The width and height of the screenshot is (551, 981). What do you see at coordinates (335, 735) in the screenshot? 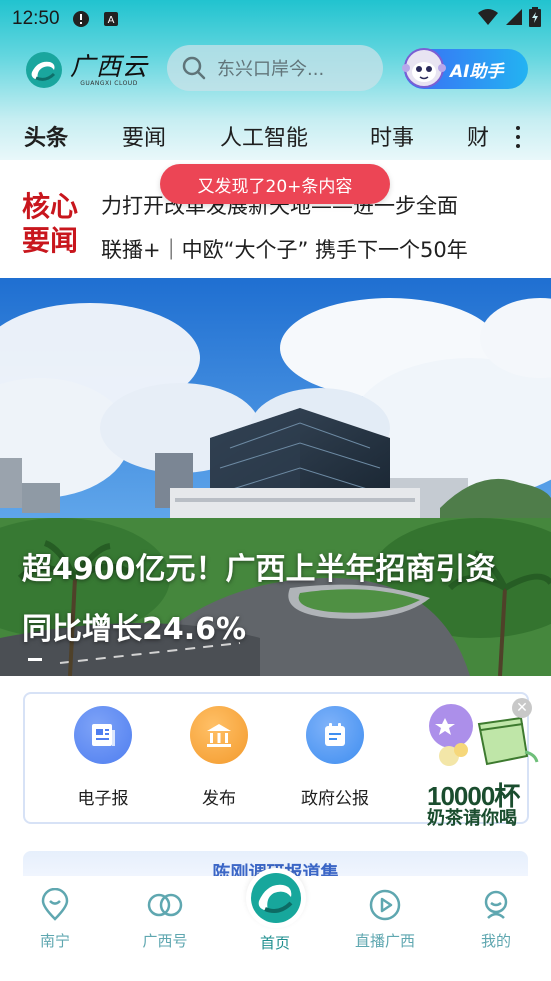
I see `document-icon` at bounding box center [335, 735].